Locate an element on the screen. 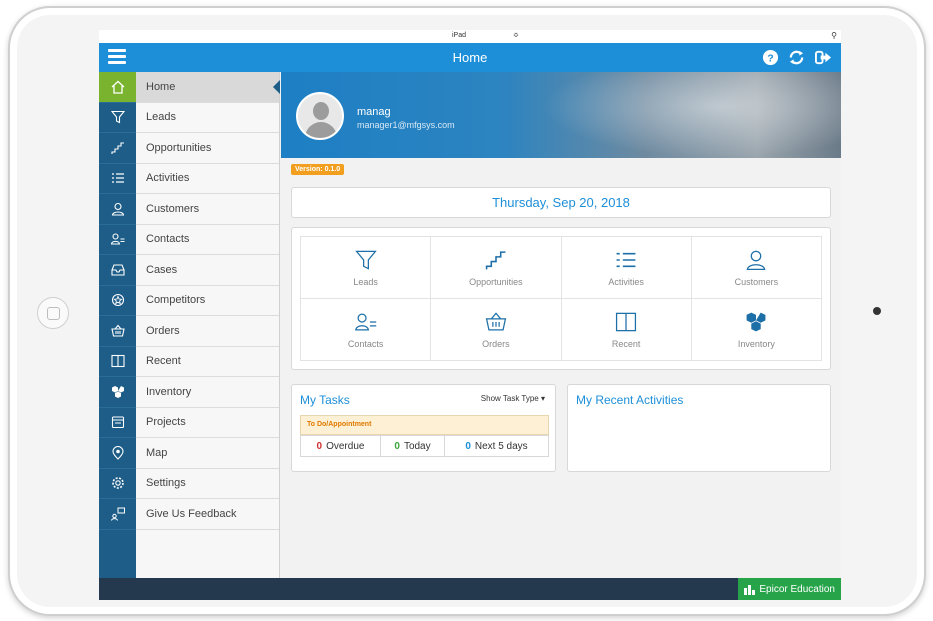  tile-label: Customers is located at coordinates (756, 281).